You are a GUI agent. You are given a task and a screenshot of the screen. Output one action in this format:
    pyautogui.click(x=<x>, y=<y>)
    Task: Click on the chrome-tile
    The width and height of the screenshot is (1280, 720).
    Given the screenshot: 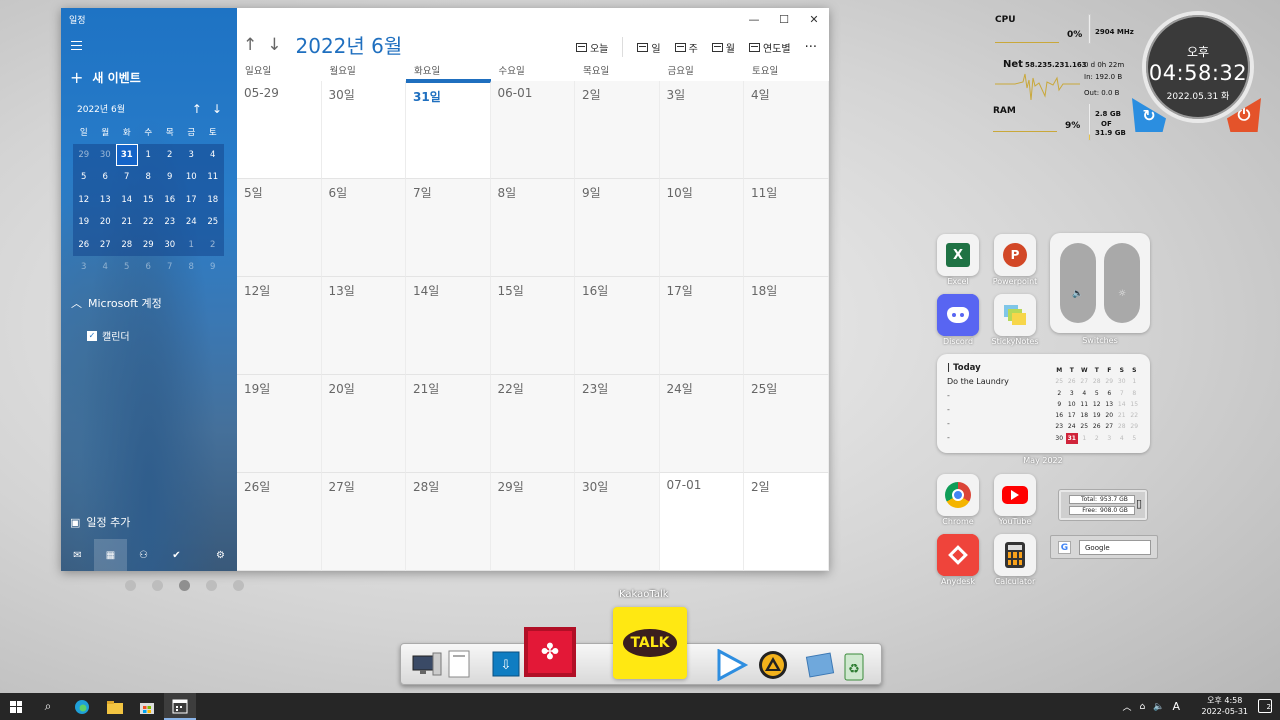 What is the action you would take?
    pyautogui.click(x=958, y=495)
    